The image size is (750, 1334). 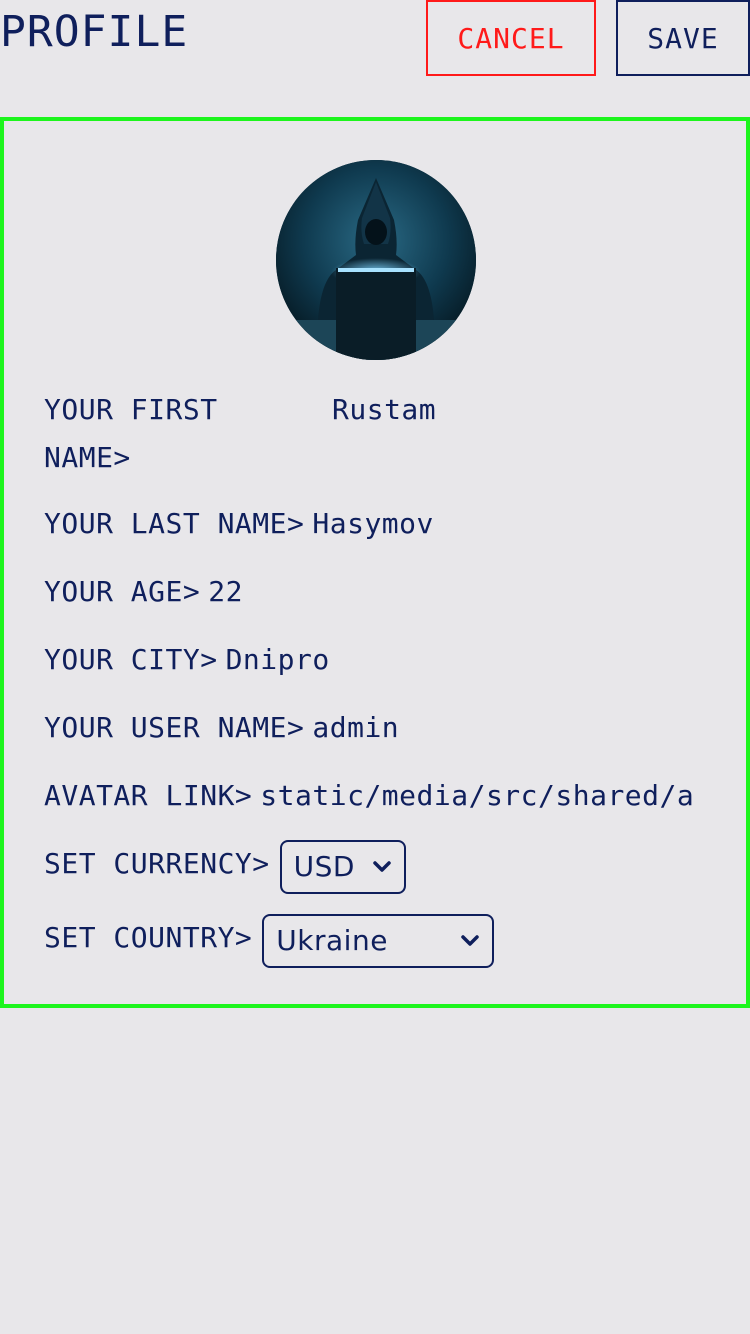 I want to click on country-select: Ukraine, so click(x=378, y=941).